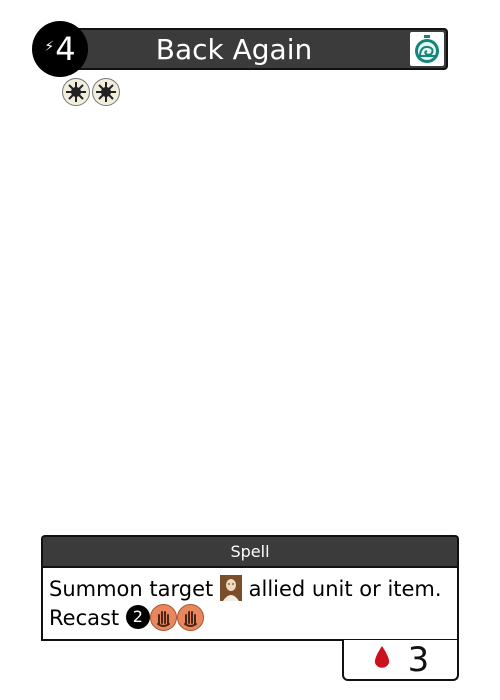  What do you see at coordinates (382, 660) in the screenshot?
I see `blood-drop-icon` at bounding box center [382, 660].